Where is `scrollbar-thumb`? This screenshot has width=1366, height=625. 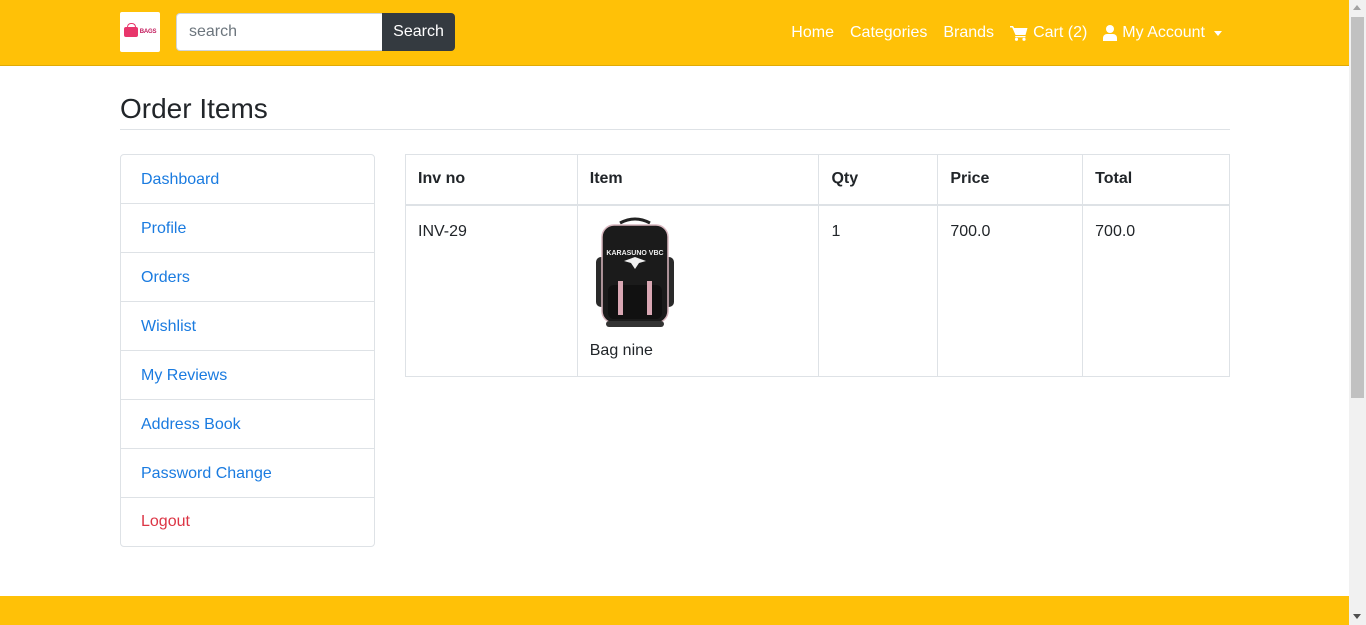
scrollbar-thumb is located at coordinates (1357, 207).